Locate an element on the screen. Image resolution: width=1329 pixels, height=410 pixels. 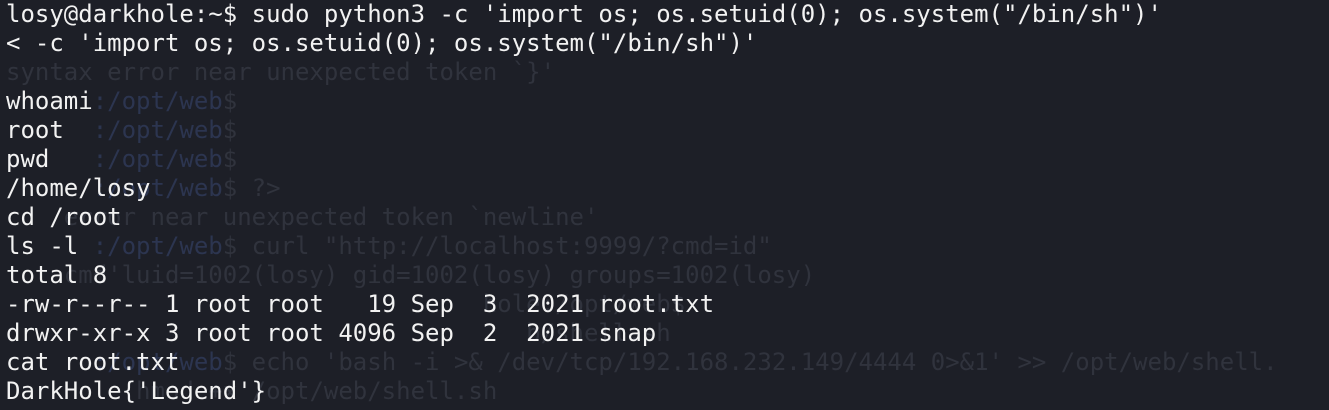
command-pwd: pwd is located at coordinates (28, 159).